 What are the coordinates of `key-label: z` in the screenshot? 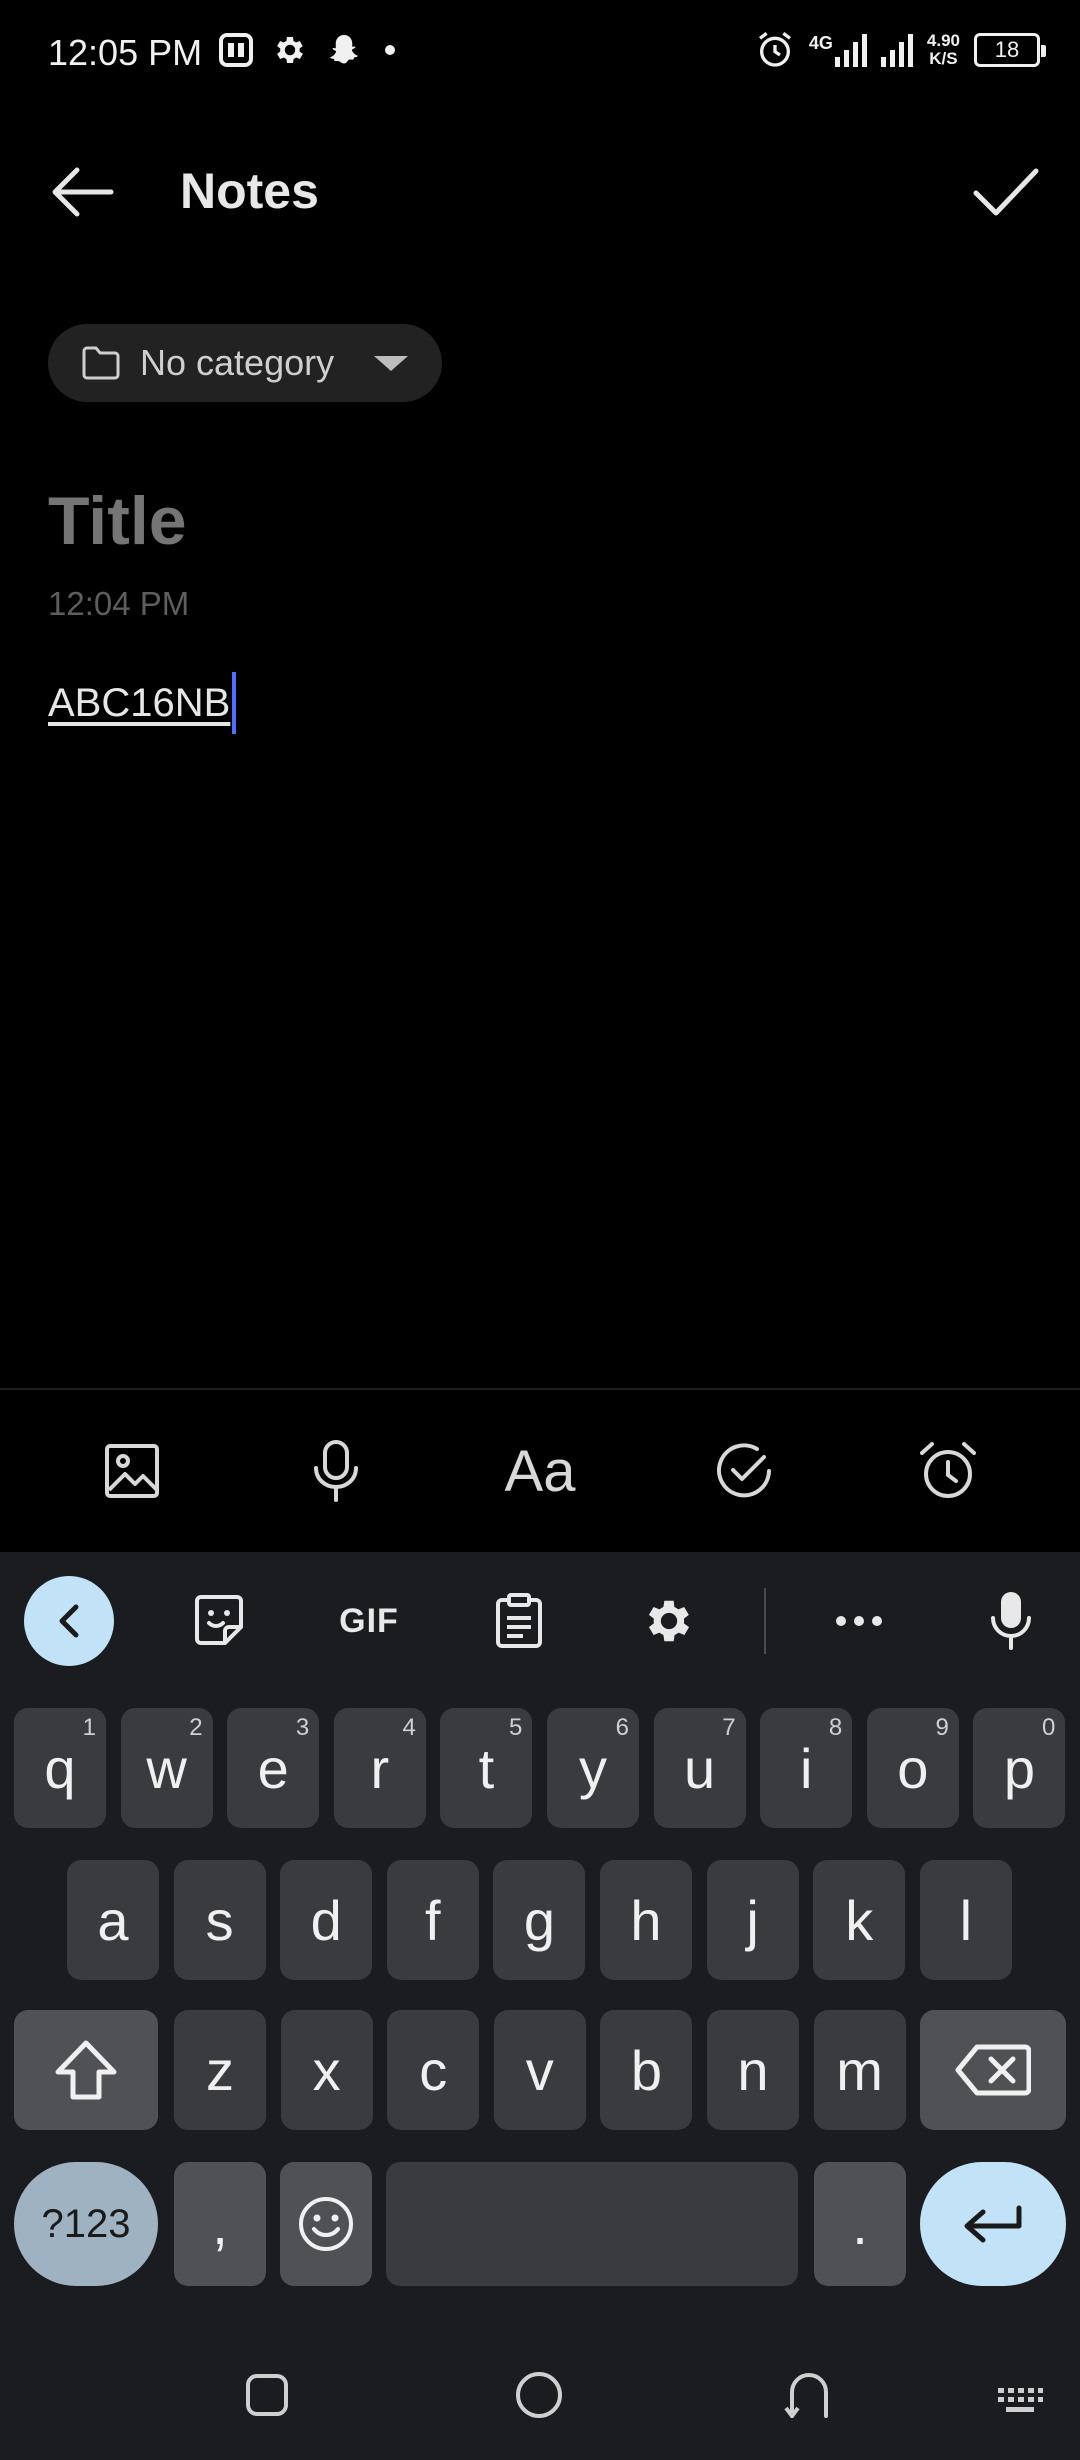 It's located at (220, 2070).